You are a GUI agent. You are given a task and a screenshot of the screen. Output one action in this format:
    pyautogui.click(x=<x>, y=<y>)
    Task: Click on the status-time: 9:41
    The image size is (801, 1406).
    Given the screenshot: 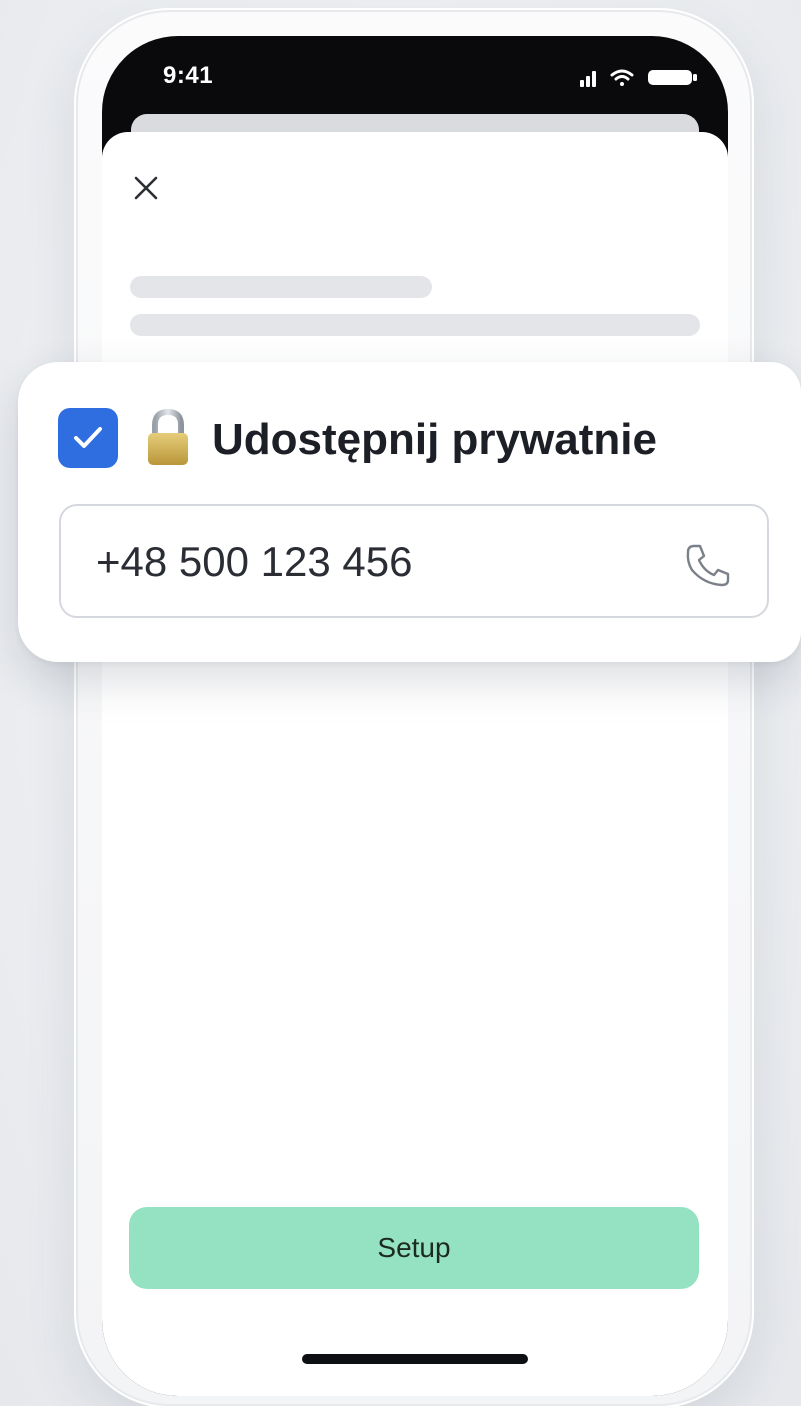 What is the action you would take?
    pyautogui.click(x=188, y=75)
    